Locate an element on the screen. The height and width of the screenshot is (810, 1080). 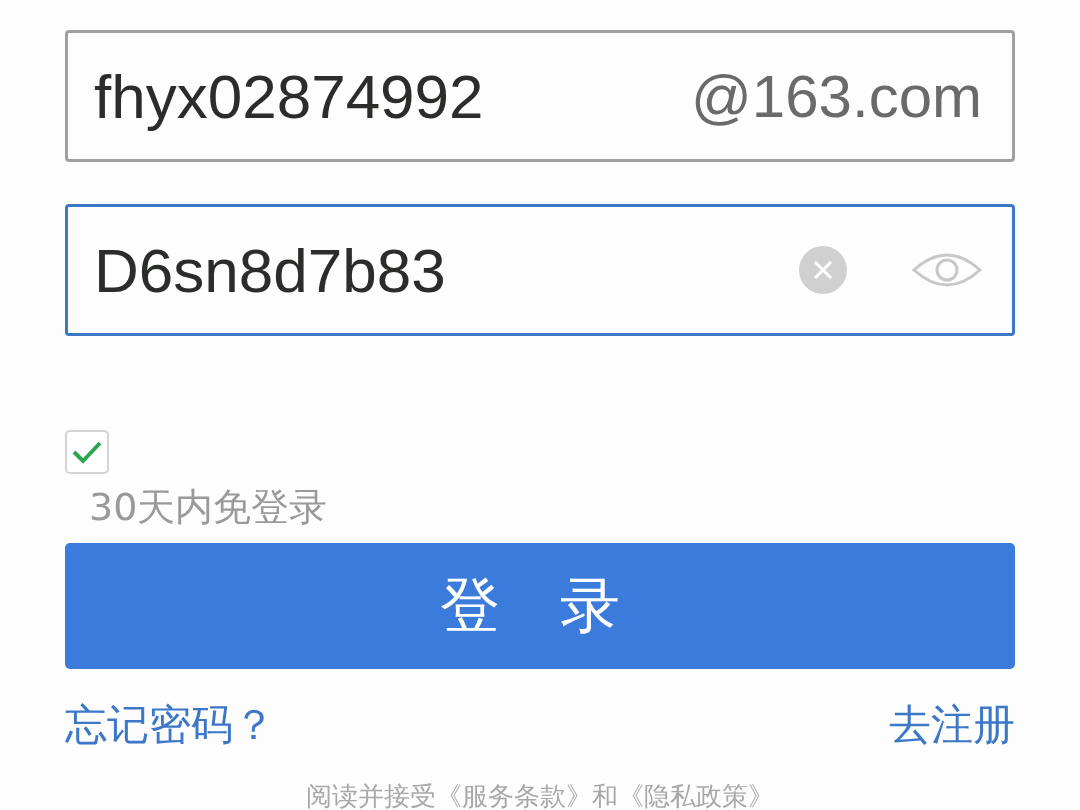
checkbox is located at coordinates (87, 452).